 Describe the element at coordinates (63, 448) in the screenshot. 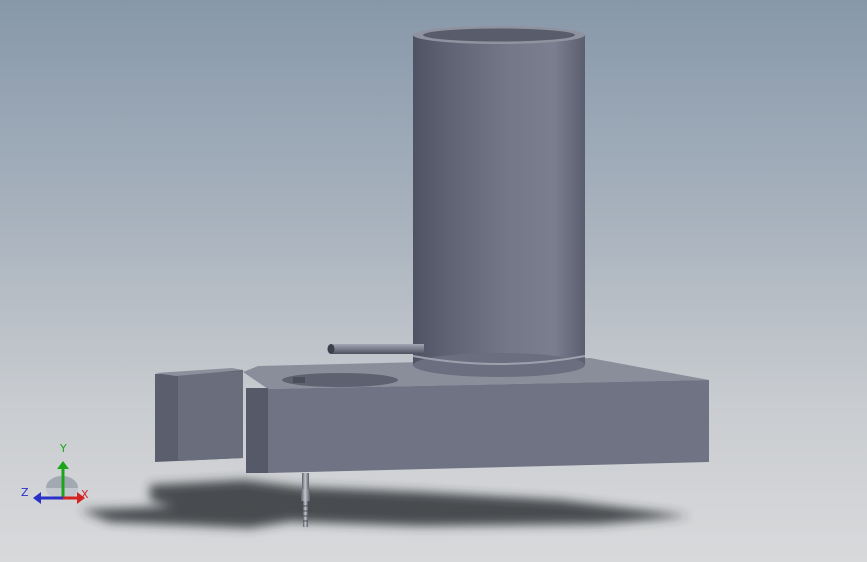

I see `y-axis-label: Y` at that location.